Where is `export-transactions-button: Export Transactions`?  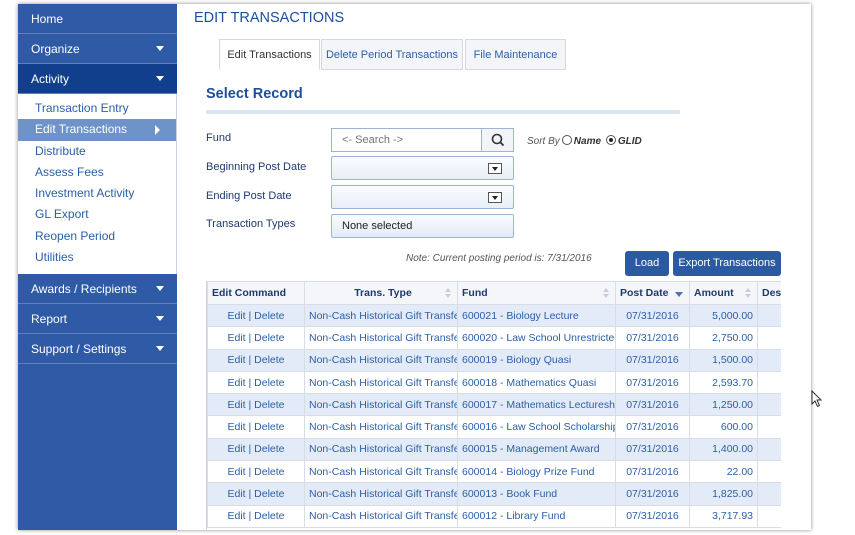 export-transactions-button: Export Transactions is located at coordinates (727, 263).